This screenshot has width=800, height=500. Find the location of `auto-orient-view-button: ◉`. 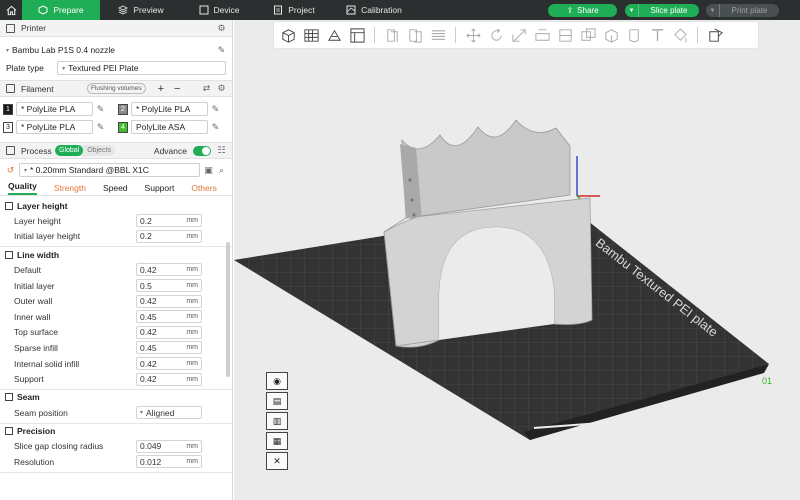

auto-orient-view-button: ◉ is located at coordinates (277, 381).